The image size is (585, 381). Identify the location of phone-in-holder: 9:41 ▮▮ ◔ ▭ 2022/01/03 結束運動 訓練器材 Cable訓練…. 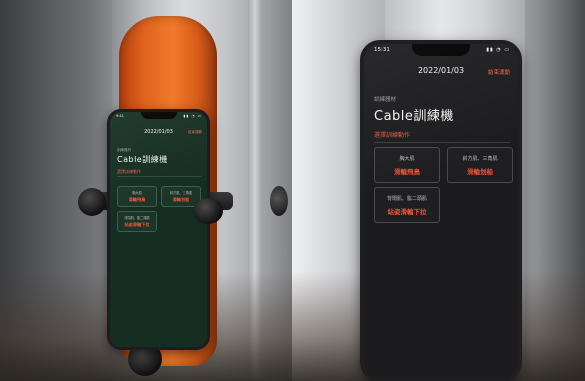
(158, 229).